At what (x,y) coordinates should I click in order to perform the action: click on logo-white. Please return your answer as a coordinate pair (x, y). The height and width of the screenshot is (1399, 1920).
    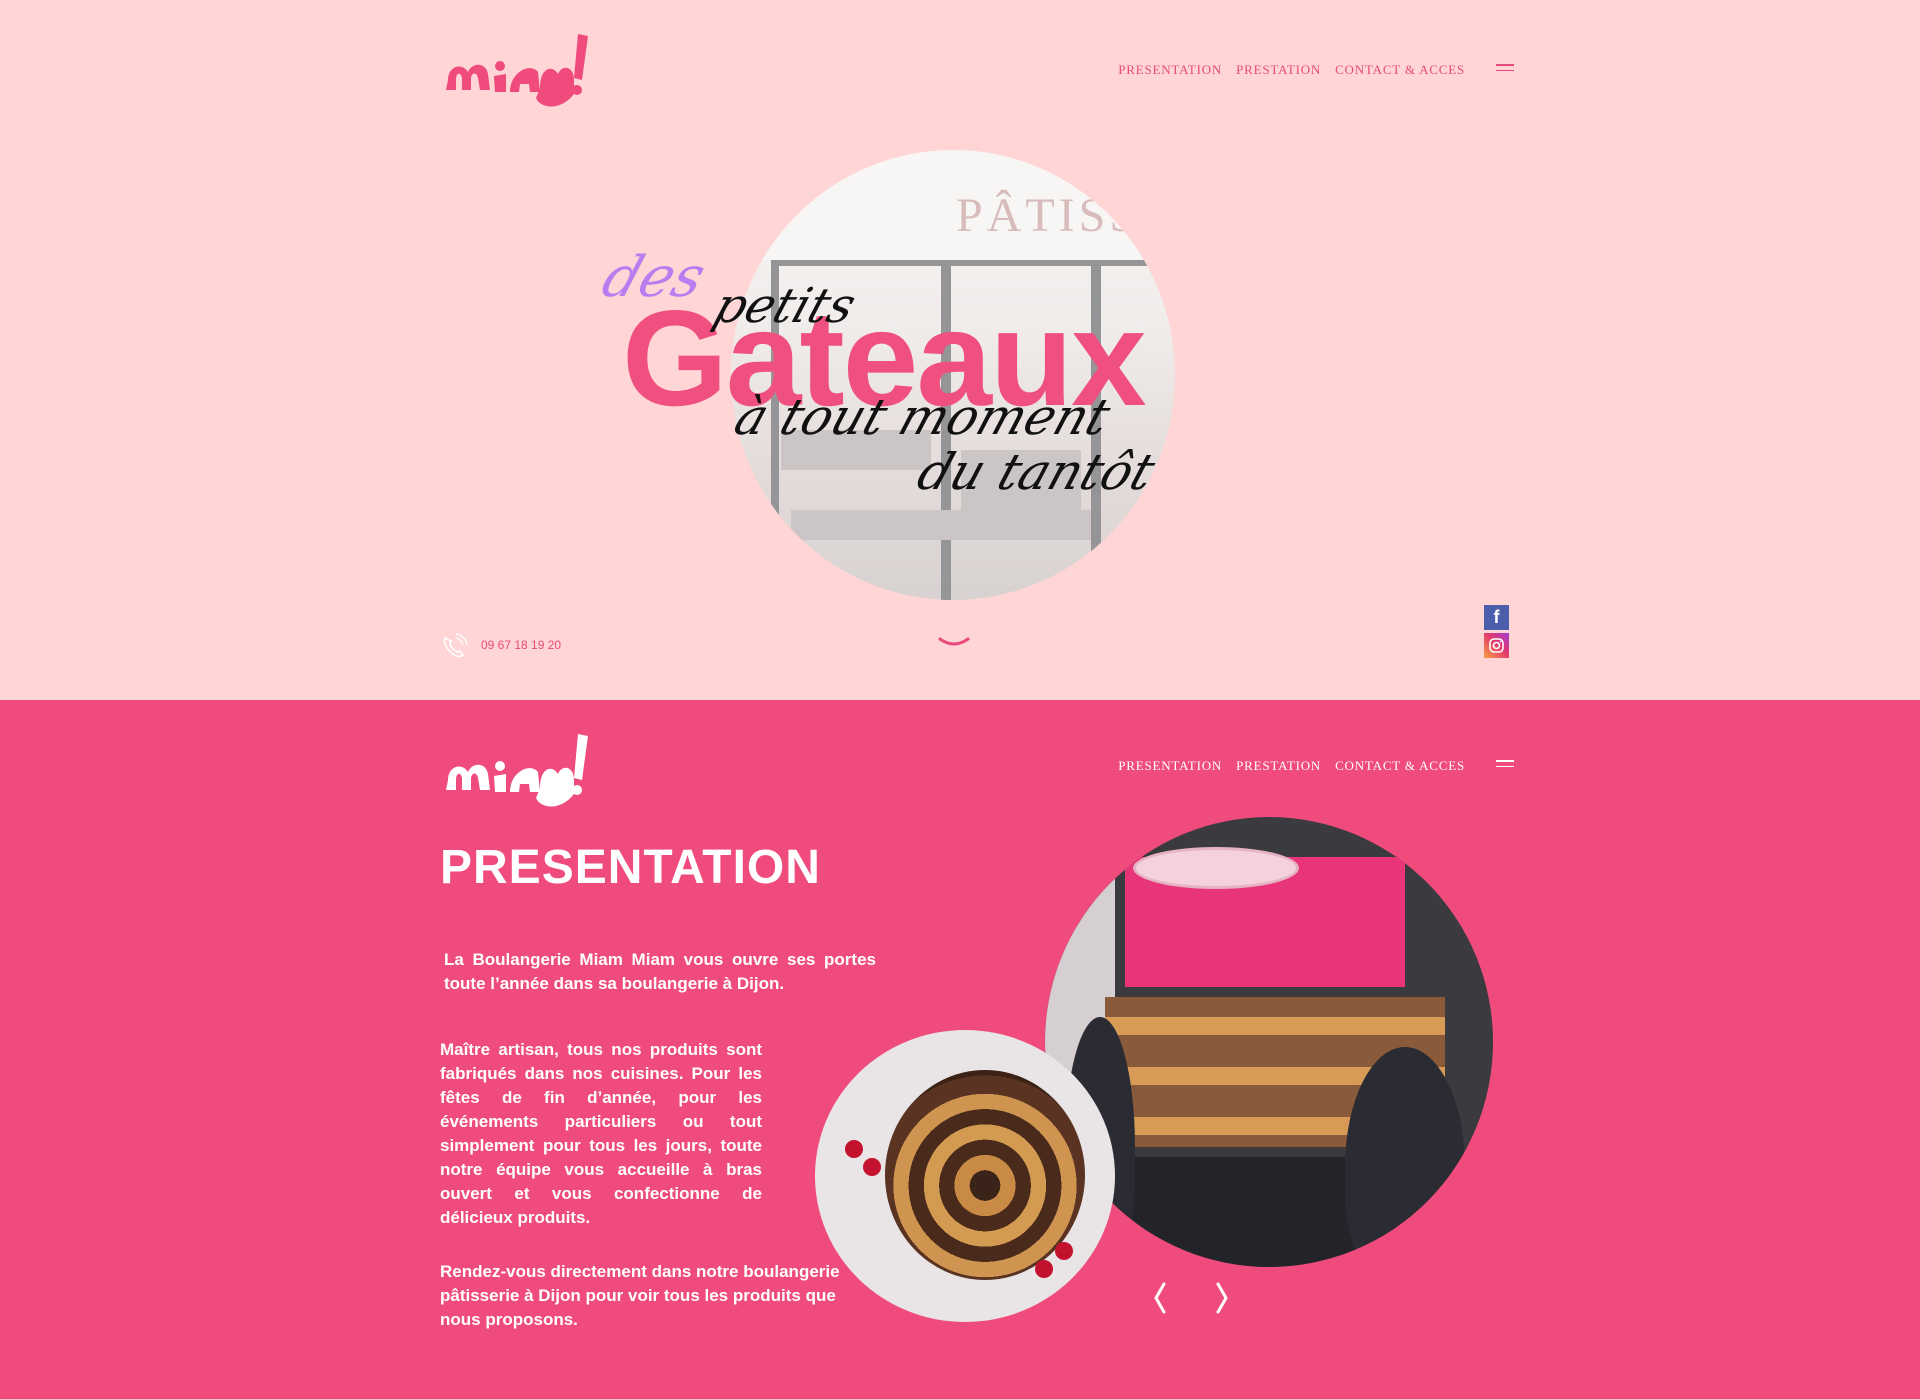
    Looking at the image, I should click on (515, 768).